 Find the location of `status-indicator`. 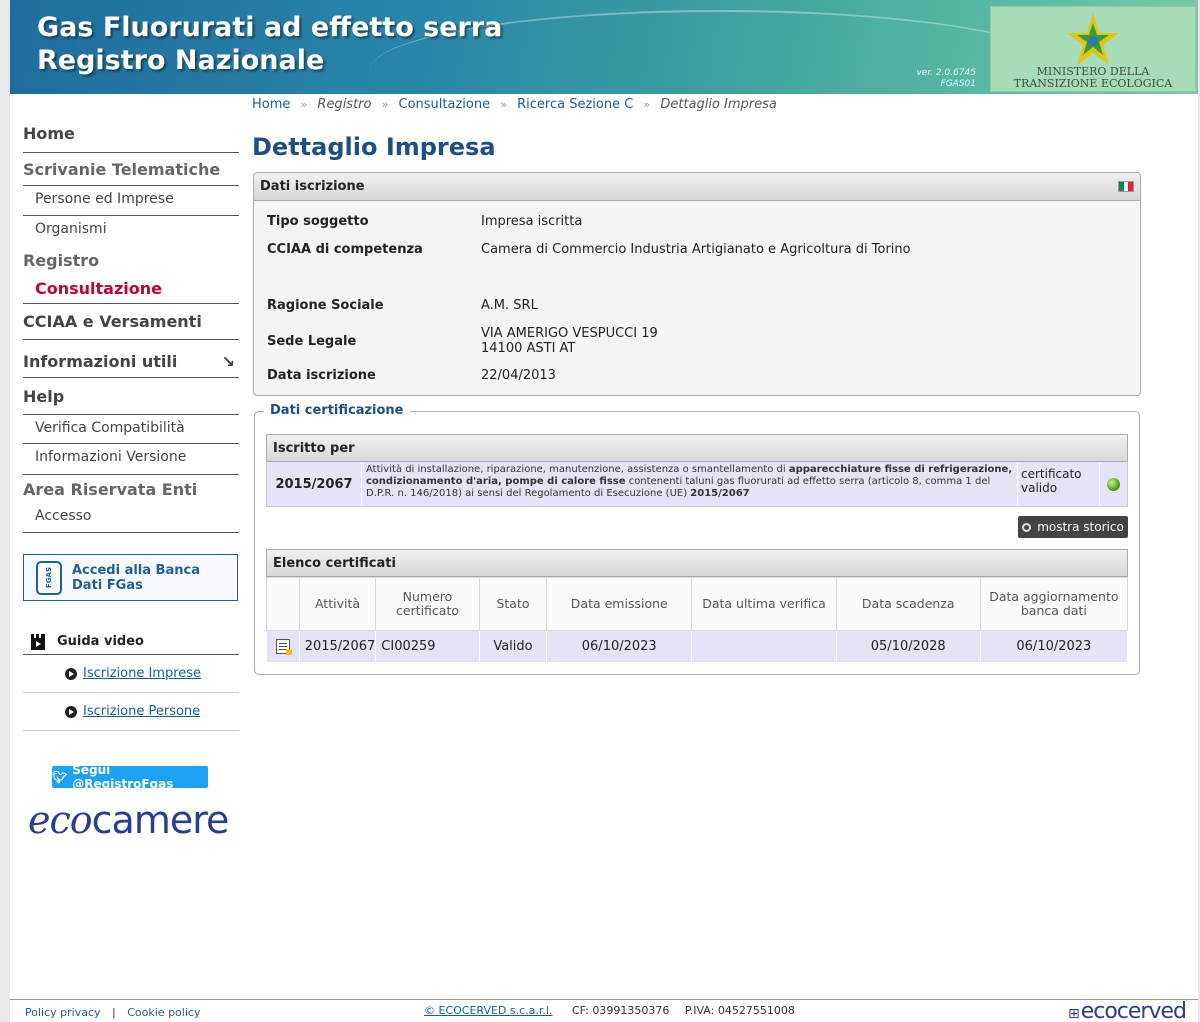

status-indicator is located at coordinates (1113, 484).